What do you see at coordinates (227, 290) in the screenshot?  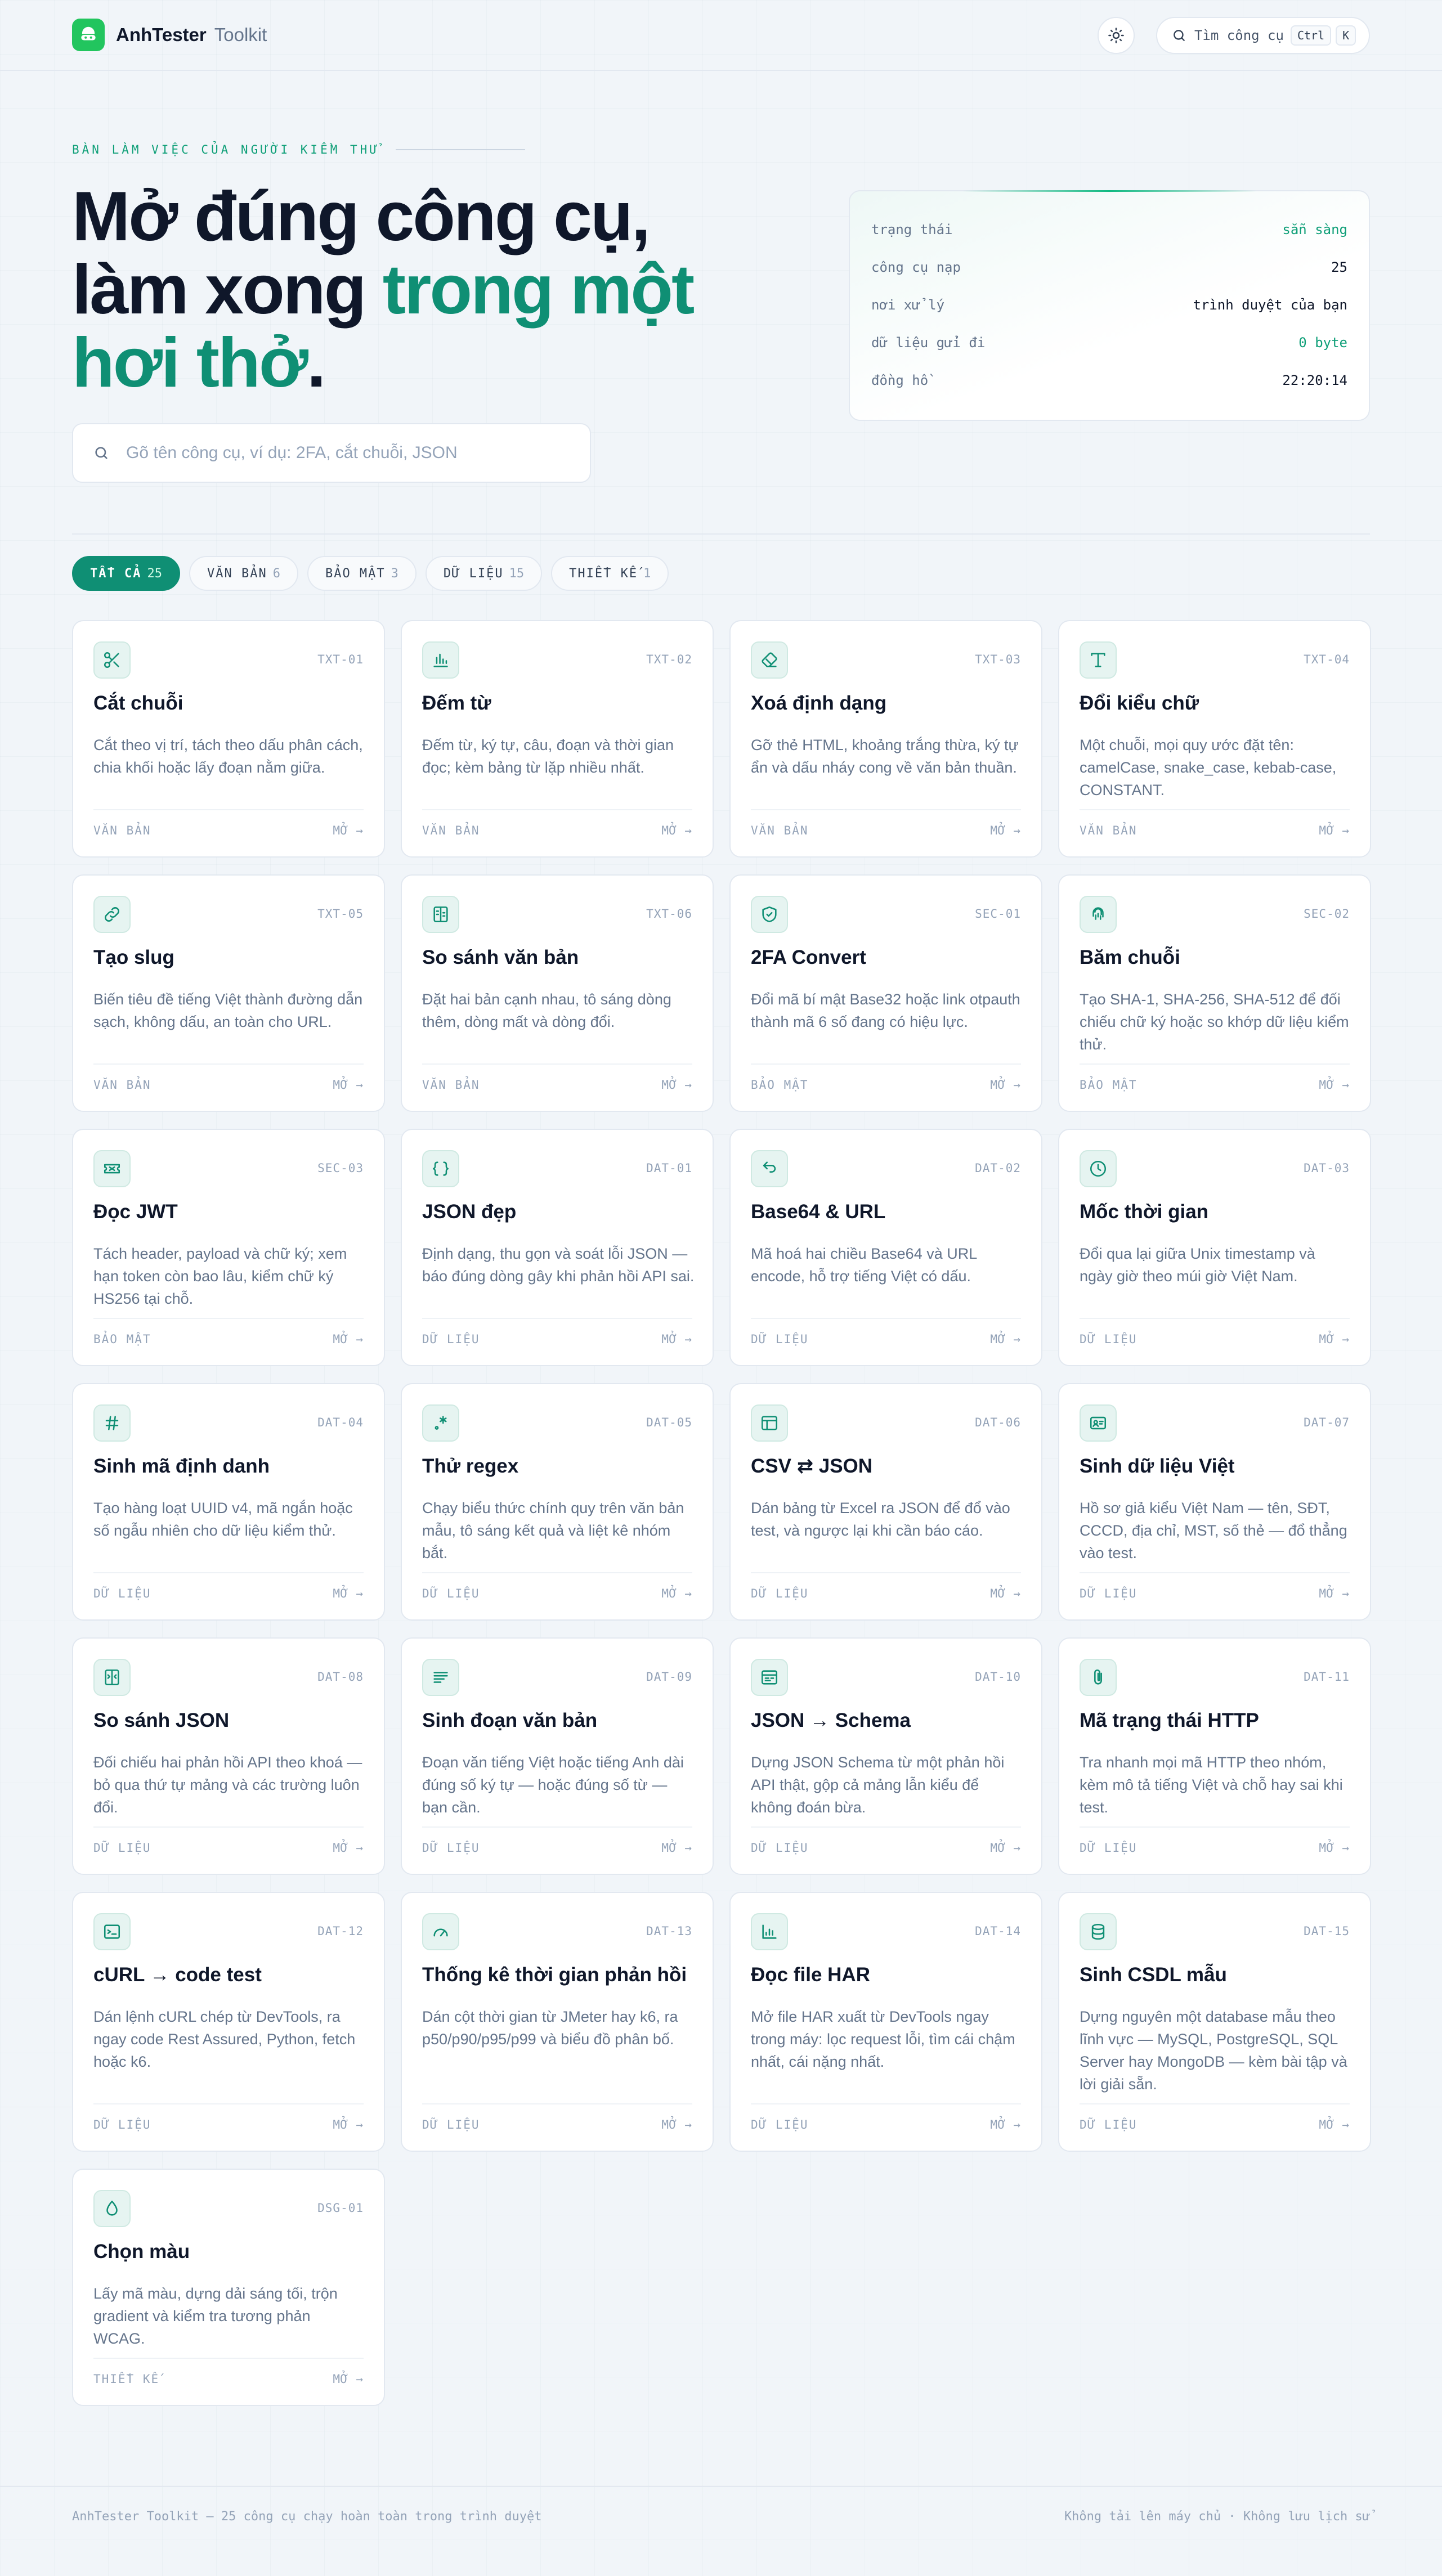 I see `hero-title-line2: làm xong` at bounding box center [227, 290].